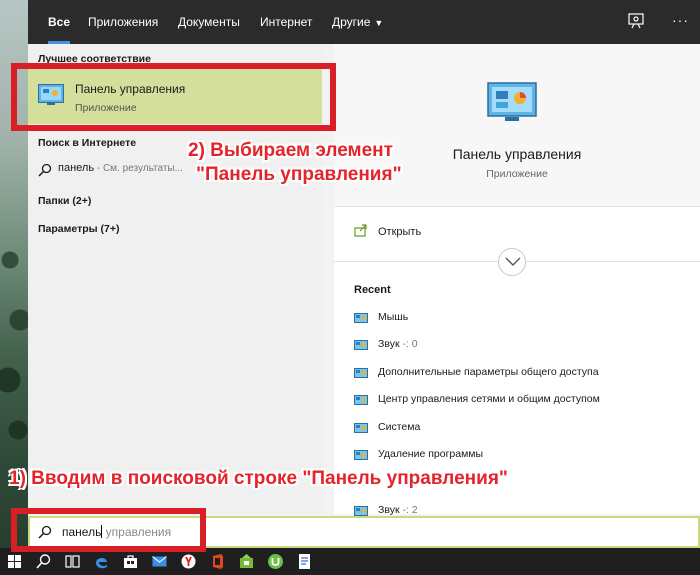  What do you see at coordinates (360, 230) in the screenshot?
I see `open-icon` at bounding box center [360, 230].